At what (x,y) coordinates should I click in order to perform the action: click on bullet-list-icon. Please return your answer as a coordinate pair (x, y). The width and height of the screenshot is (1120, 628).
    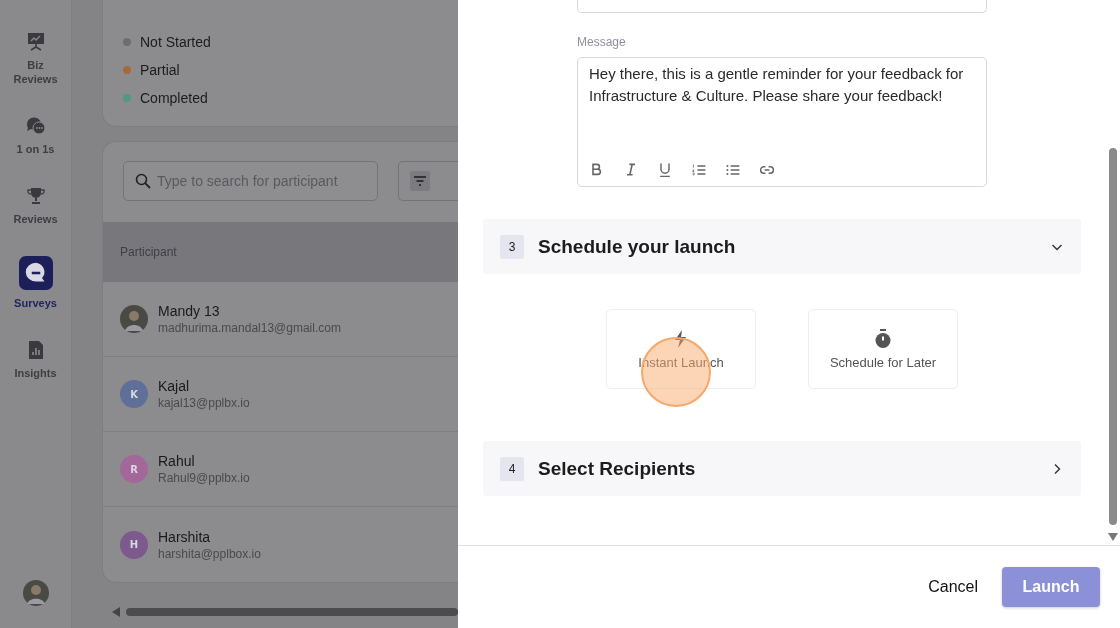
    Looking at the image, I should click on (733, 170).